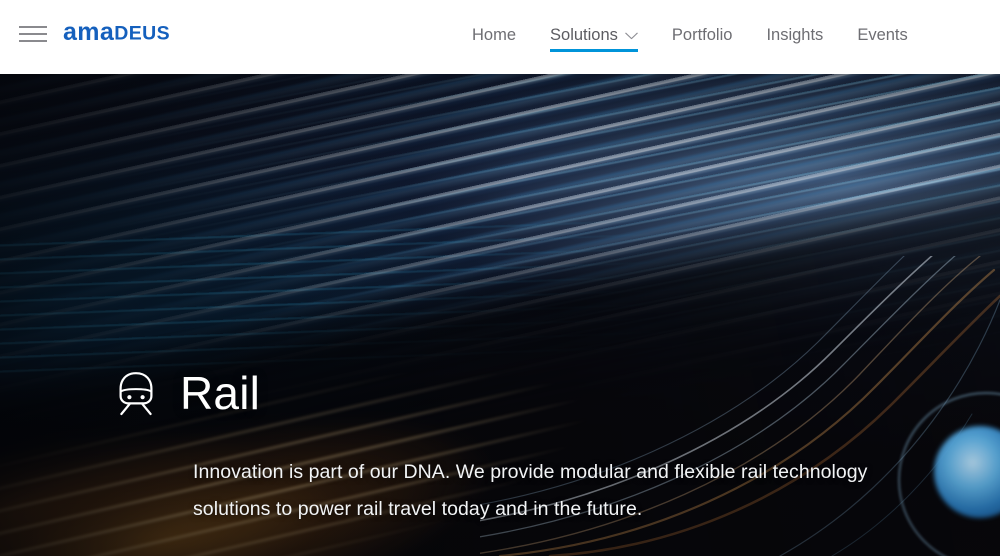 The image size is (1000, 556). I want to click on nav-item-solutions: Solutions, so click(594, 37).